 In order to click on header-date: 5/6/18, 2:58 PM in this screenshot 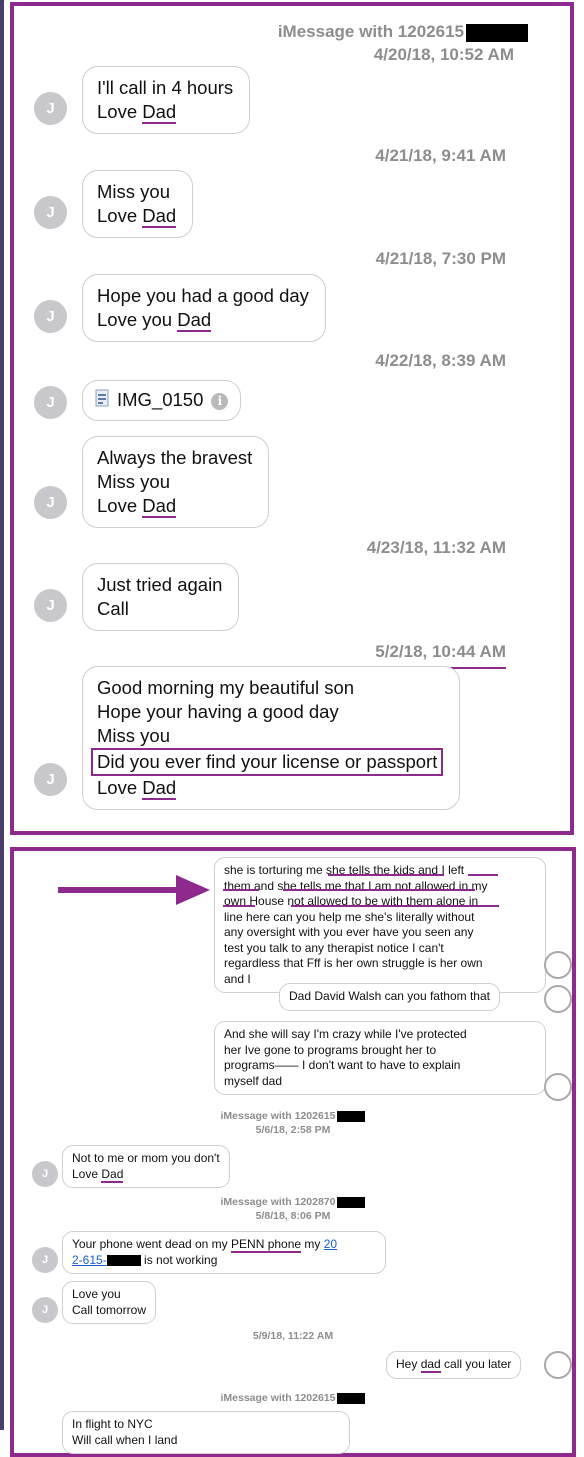, I will do `click(293, 1130)`.